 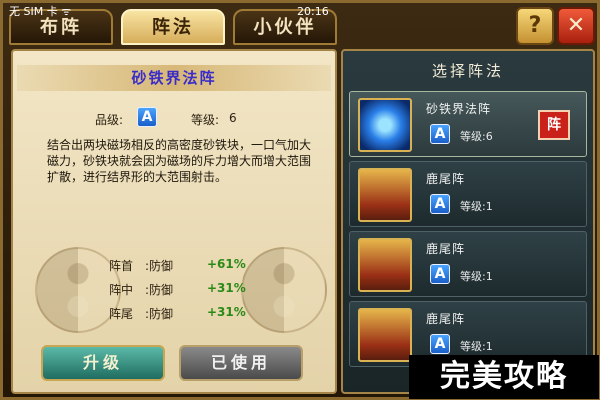 I want to click on bonus-row-tail: 阵尾 :防御 +31%, so click(x=179, y=313).